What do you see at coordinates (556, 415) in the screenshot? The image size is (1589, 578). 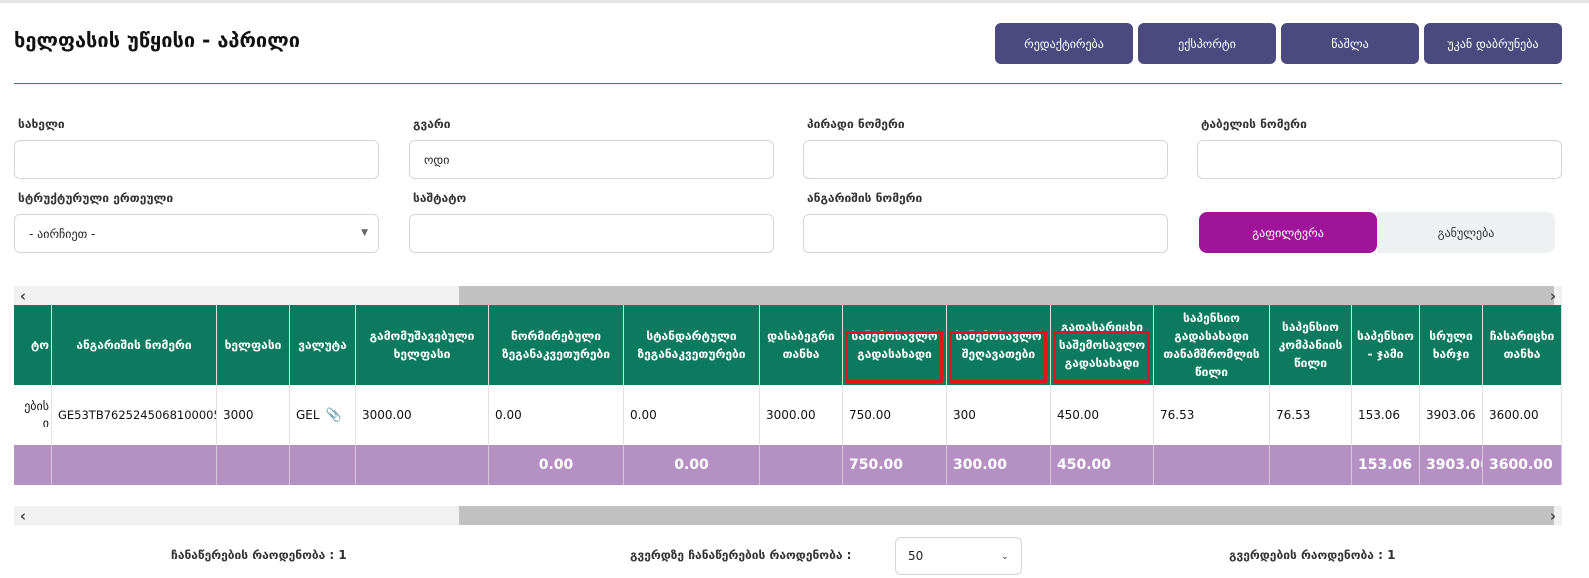 I see `cell-col-normed-overtime: 0.00` at bounding box center [556, 415].